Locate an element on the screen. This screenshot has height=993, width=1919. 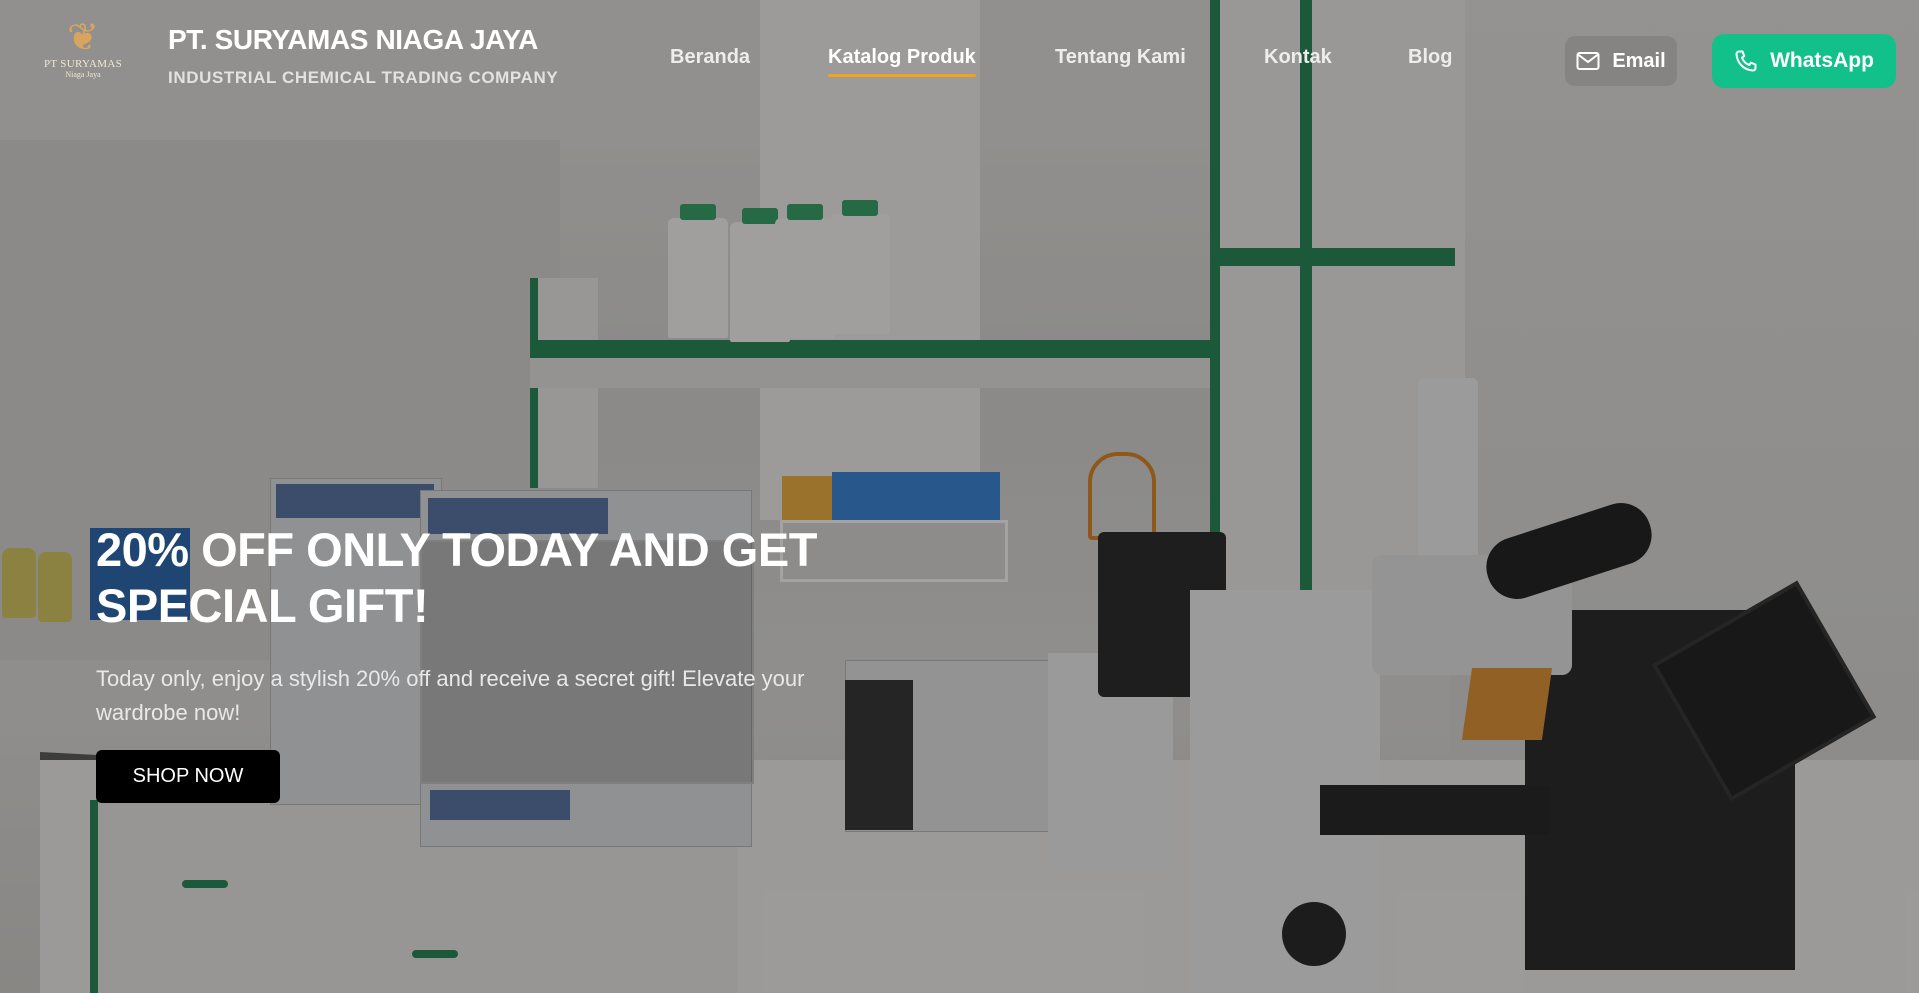
email-button: Email is located at coordinates (1621, 61).